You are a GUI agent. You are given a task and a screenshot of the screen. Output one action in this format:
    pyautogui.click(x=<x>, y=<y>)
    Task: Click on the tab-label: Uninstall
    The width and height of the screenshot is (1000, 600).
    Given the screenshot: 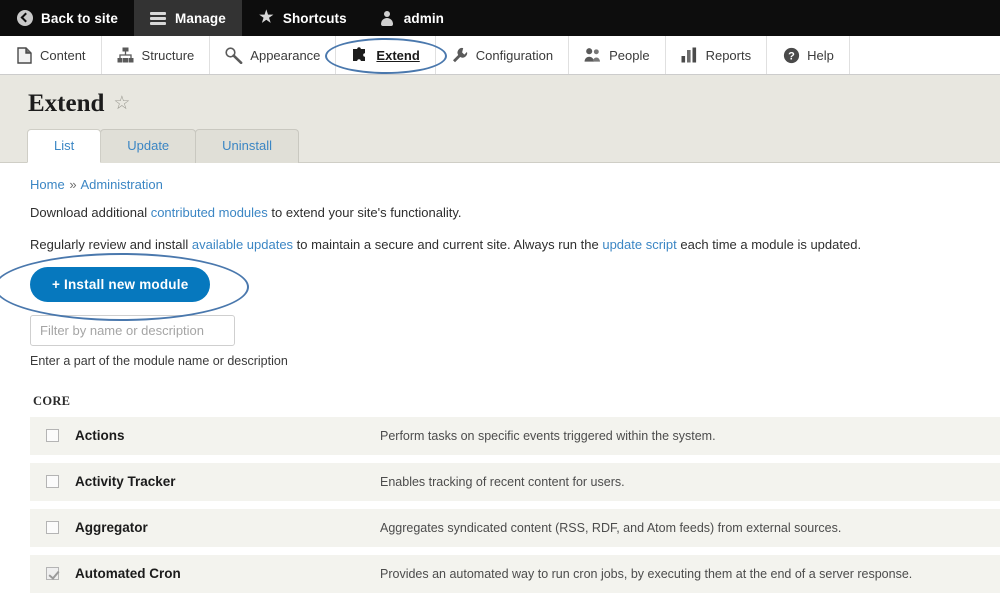 What is the action you would take?
    pyautogui.click(x=247, y=145)
    